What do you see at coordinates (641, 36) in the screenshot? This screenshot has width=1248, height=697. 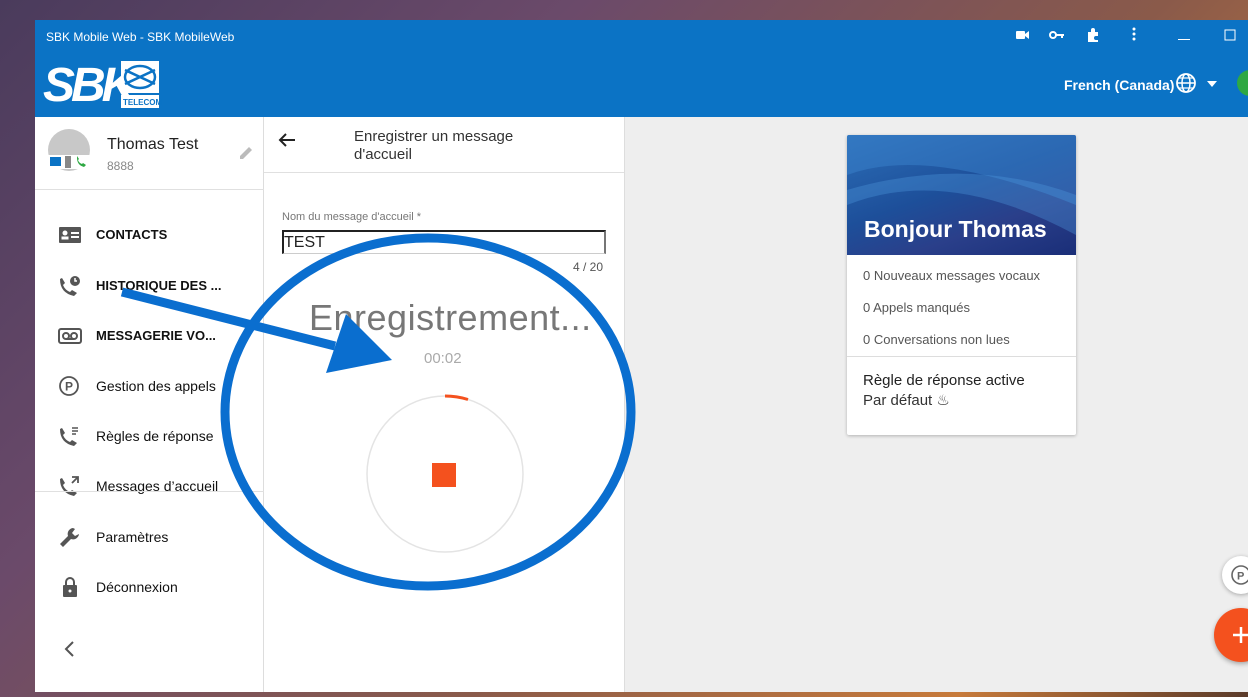 I see `title-bar: SBK Mobile Web - SBK MobileWeb` at bounding box center [641, 36].